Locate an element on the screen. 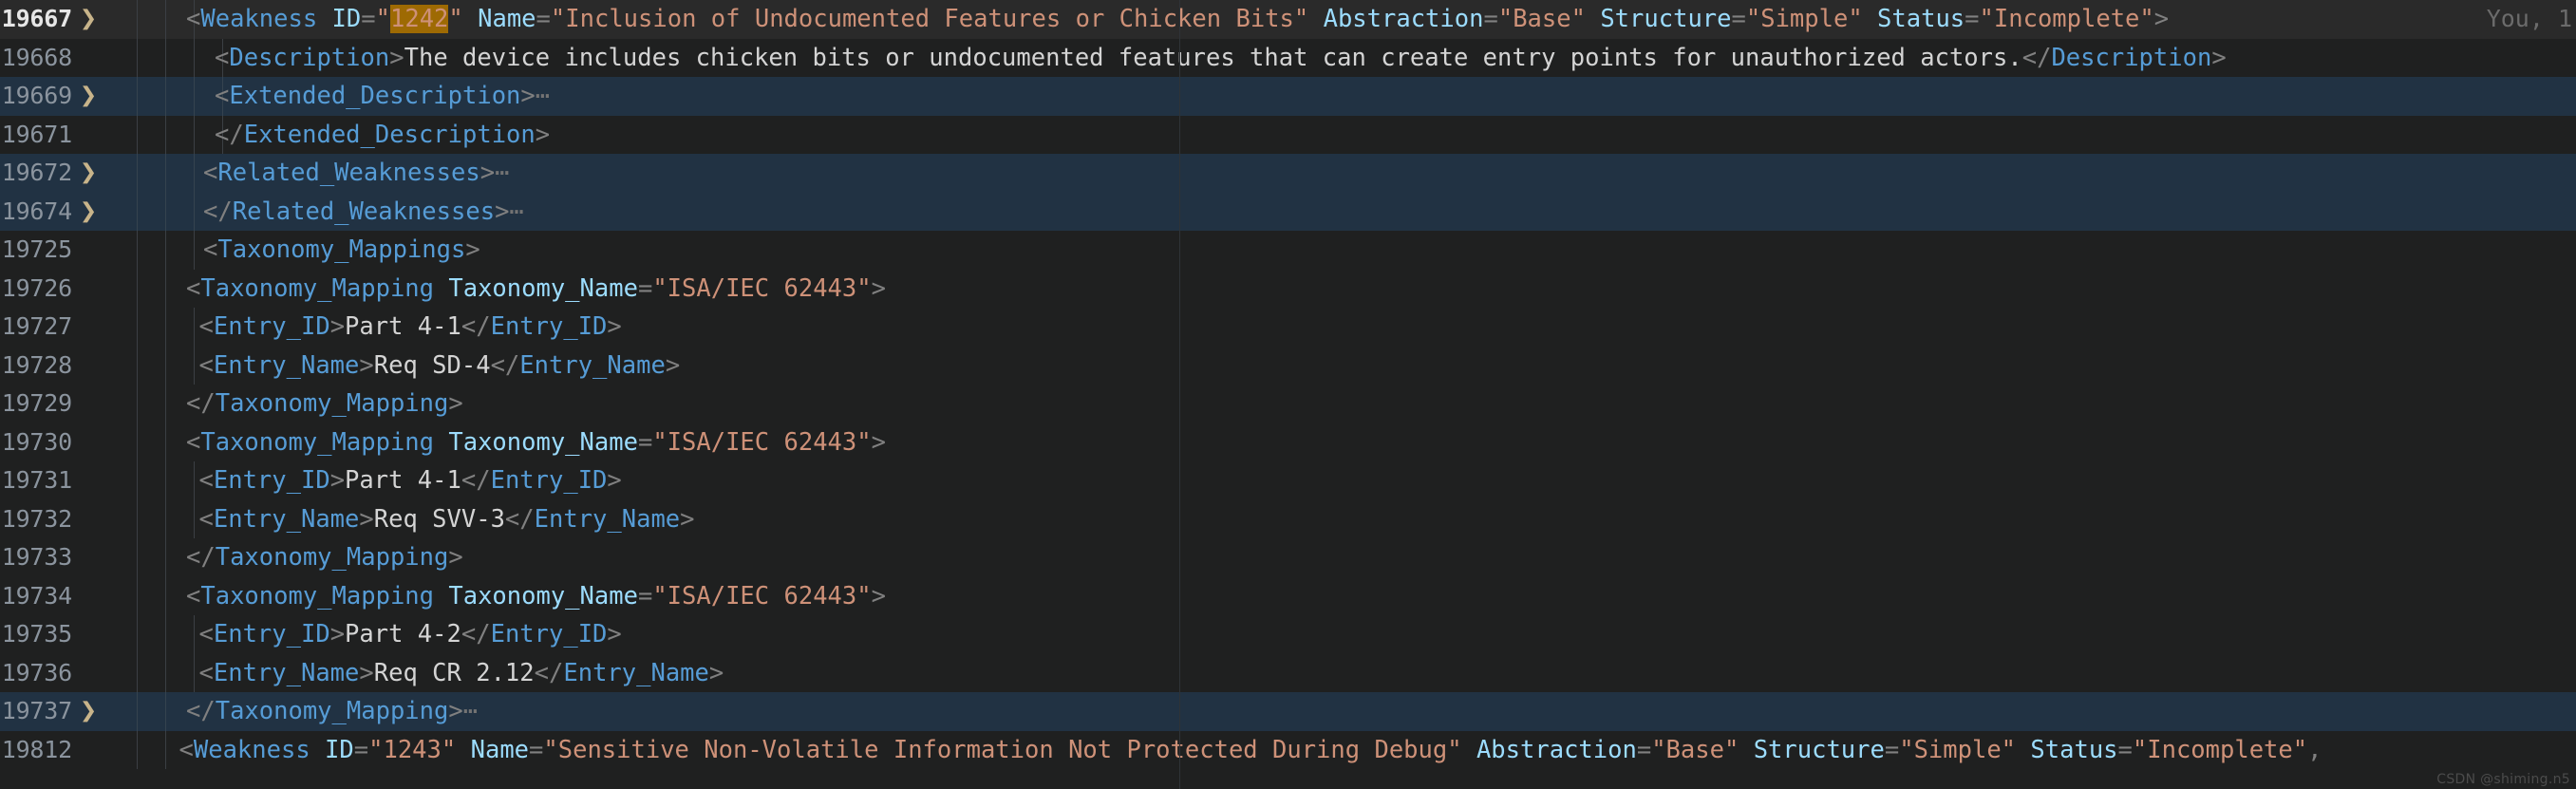 This screenshot has width=2576, height=789. code-line: 19672 ❯ <Related_Weaknesses>⋯ is located at coordinates (1288, 173).